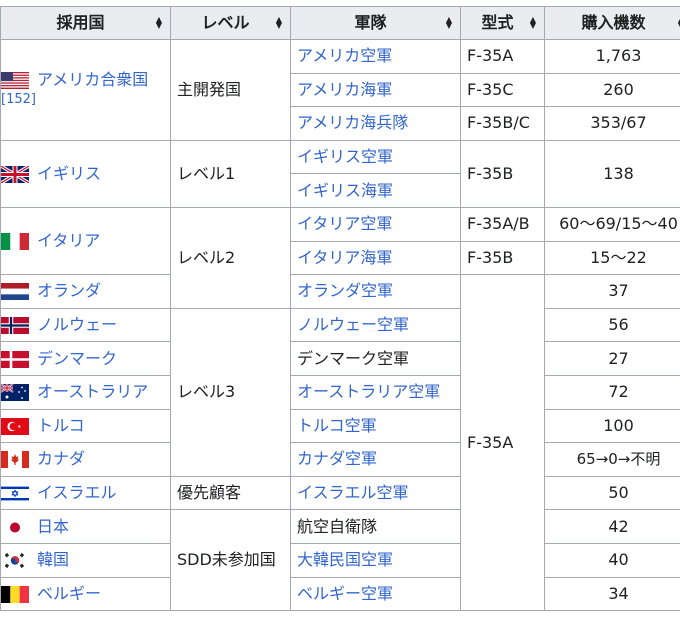  What do you see at coordinates (344, 55) in the screenshot?
I see `force-link: アメリカ空軍` at bounding box center [344, 55].